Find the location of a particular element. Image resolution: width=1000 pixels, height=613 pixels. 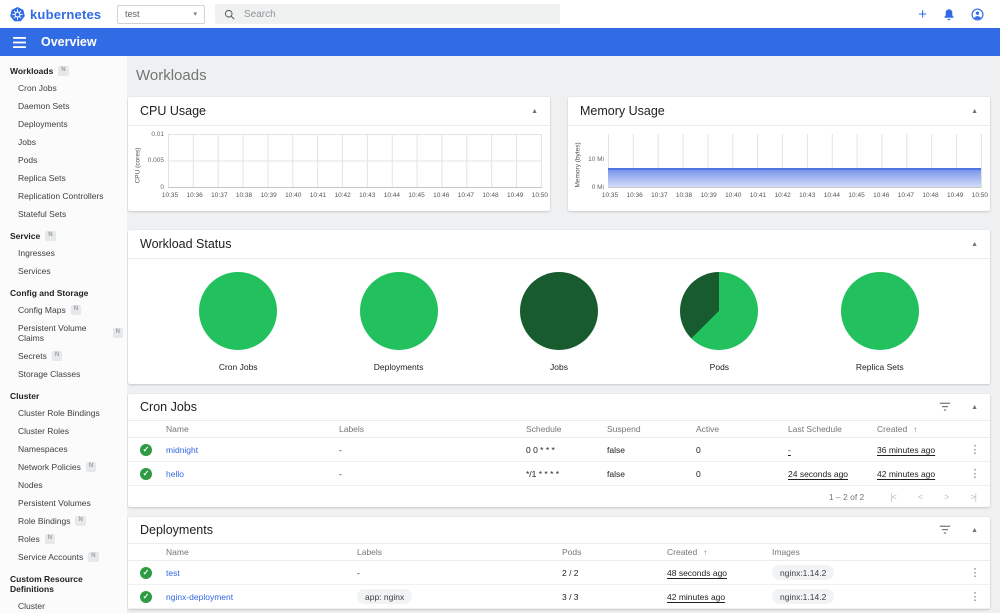

cell-active: 0 is located at coordinates (740, 449).